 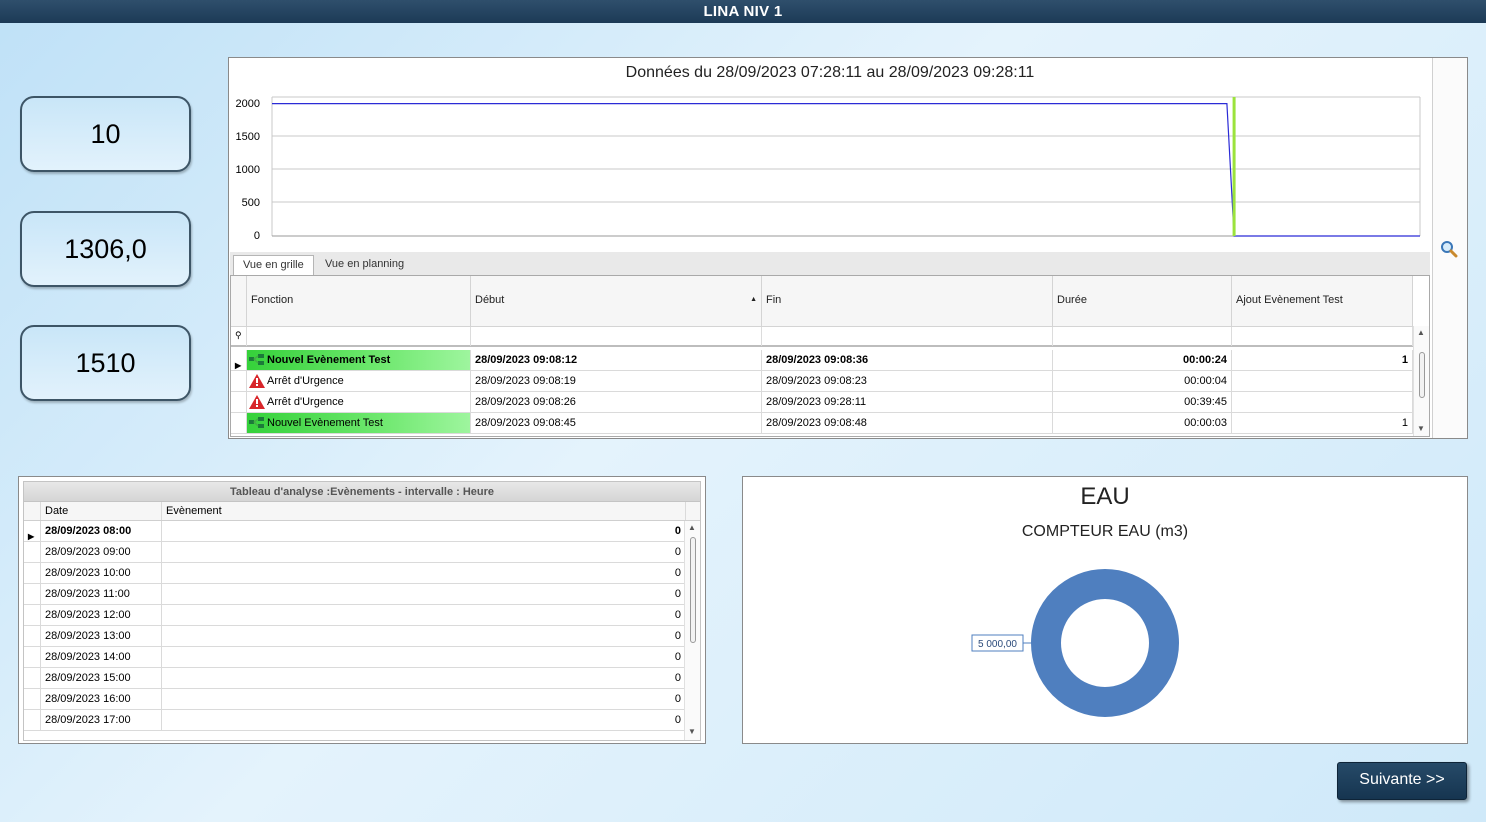 I want to click on date-cell: 28/09/2023 12:00, so click(x=101, y=615).